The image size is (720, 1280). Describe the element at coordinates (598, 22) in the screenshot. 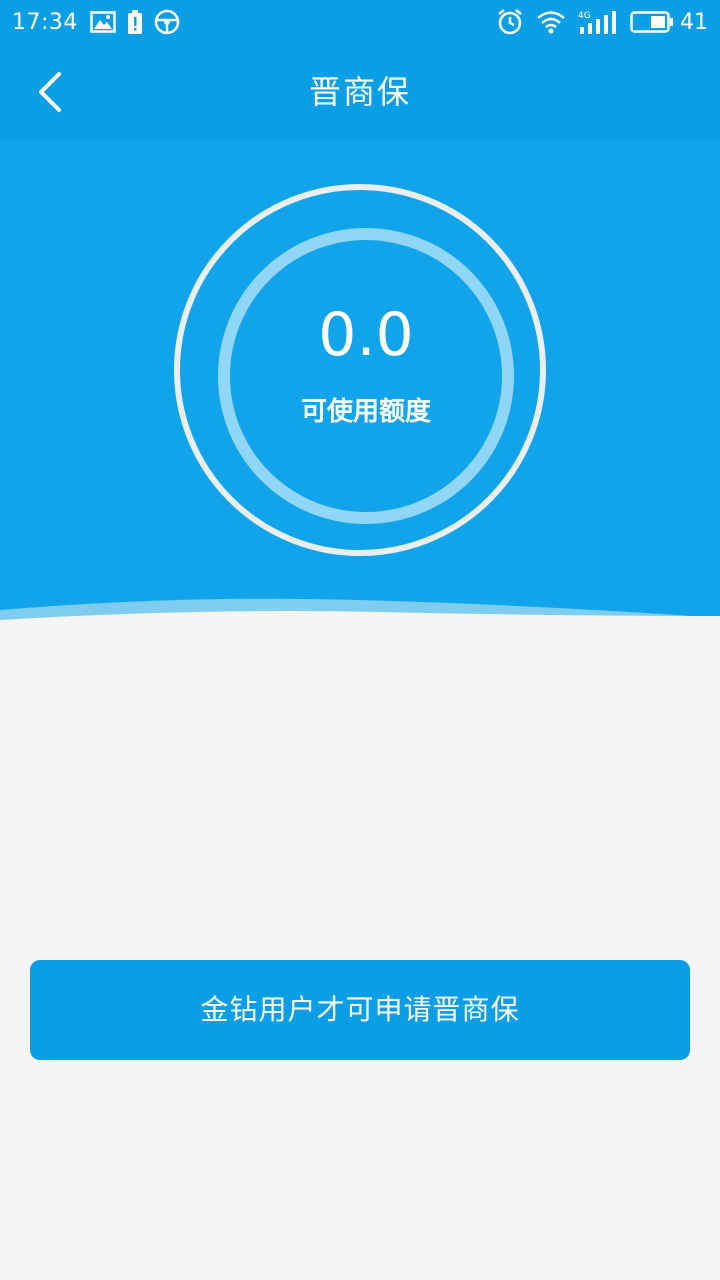

I see `signal-4g-icon: 4G` at that location.